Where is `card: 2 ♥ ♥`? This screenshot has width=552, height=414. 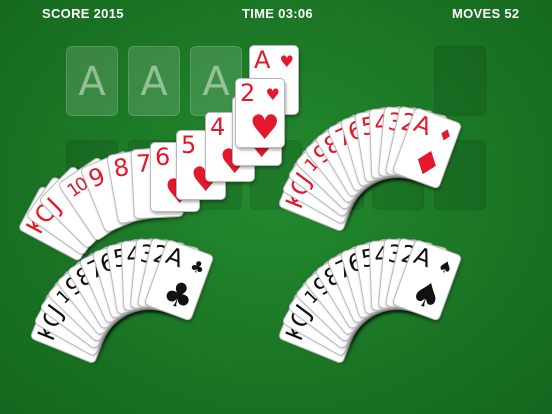
card: 2 ♥ ♥ is located at coordinates (260, 113).